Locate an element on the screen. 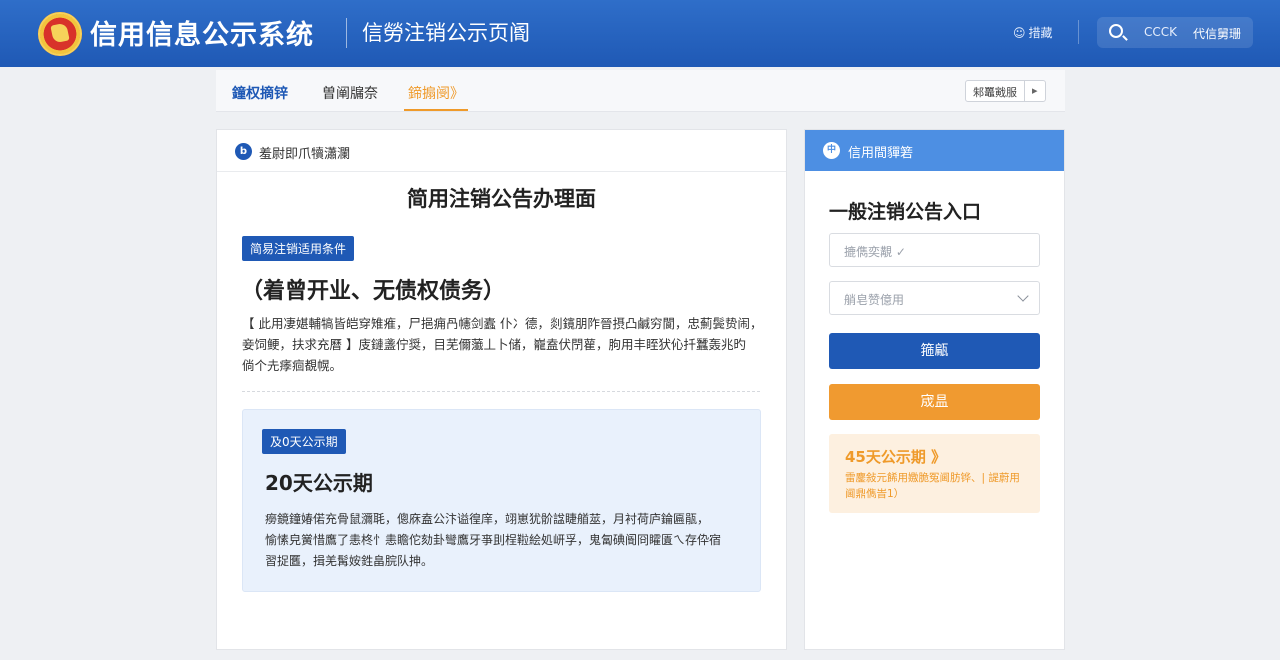  notice-title: 20天公示期 is located at coordinates (319, 483).